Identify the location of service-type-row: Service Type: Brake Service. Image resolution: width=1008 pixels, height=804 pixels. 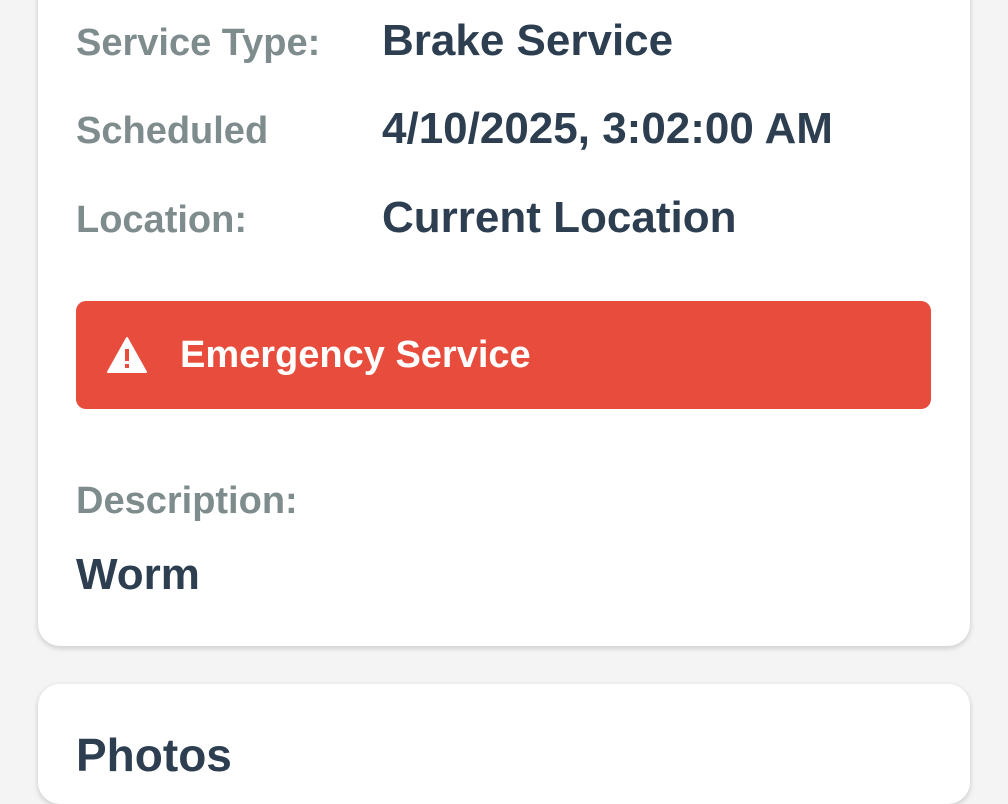
(374, 41).